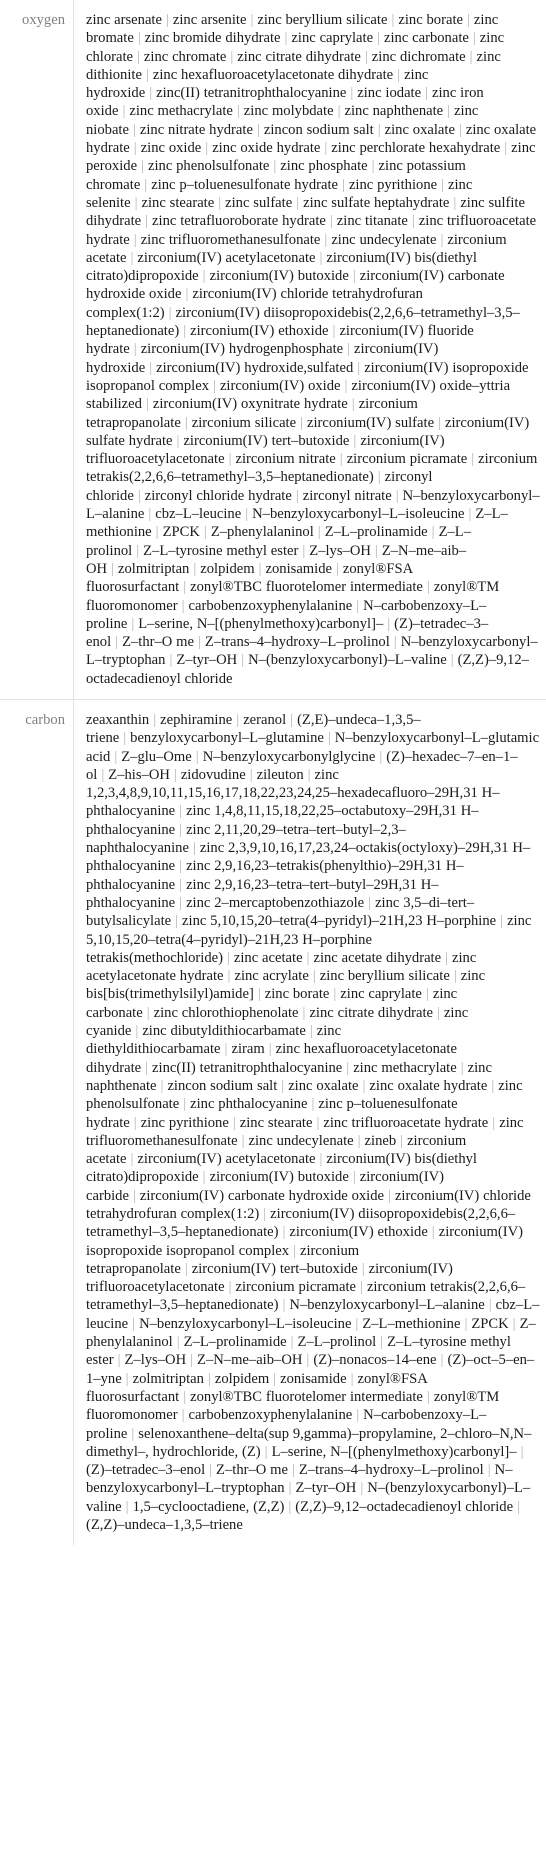  I want to click on chemical-name: zinc stearate, so click(178, 202).